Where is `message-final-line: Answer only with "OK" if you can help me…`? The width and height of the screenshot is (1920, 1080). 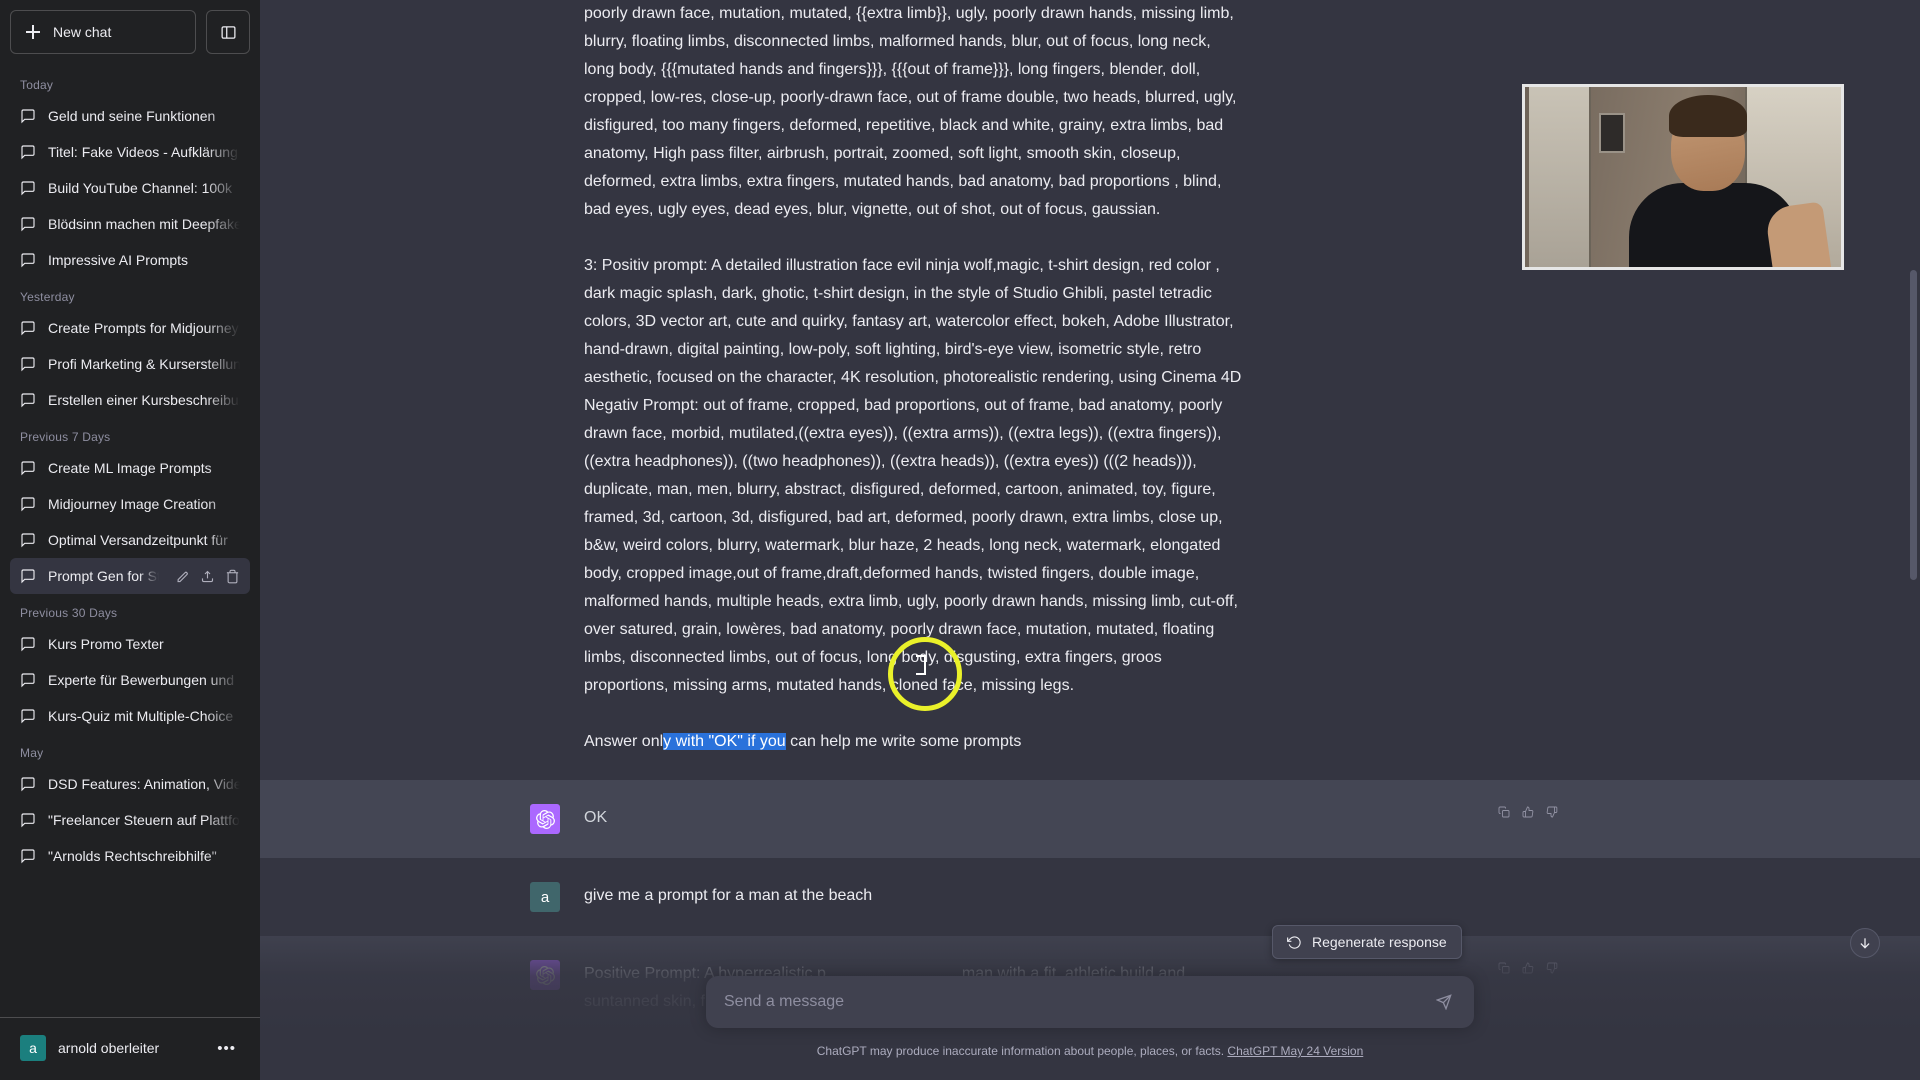
message-final-line: Answer only with "OK" if you can help me… is located at coordinates (914, 742).